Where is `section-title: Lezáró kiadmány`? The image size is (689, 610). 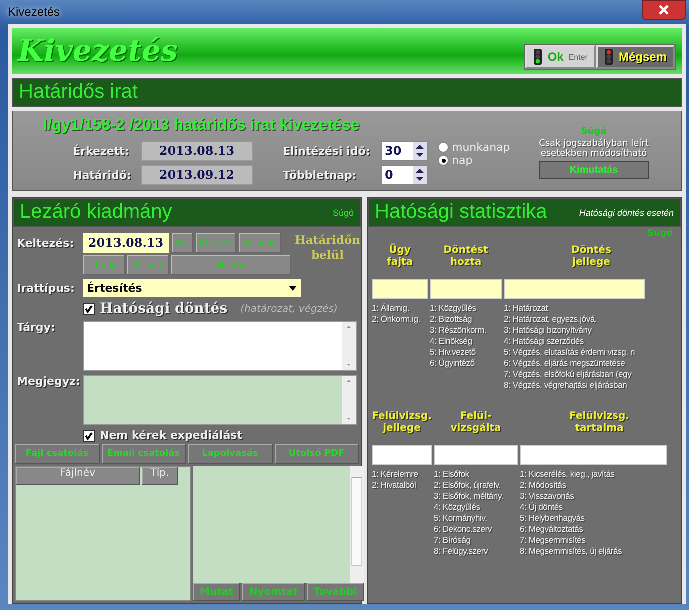
section-title: Lezáró kiadmány is located at coordinates (96, 212).